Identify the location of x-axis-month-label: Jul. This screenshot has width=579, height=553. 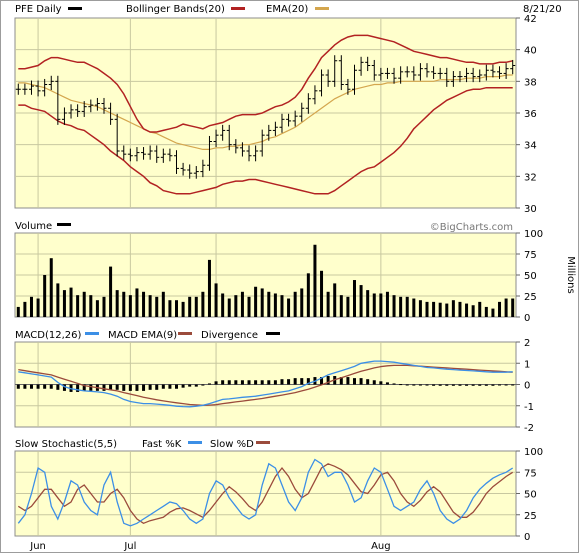
(129, 546).